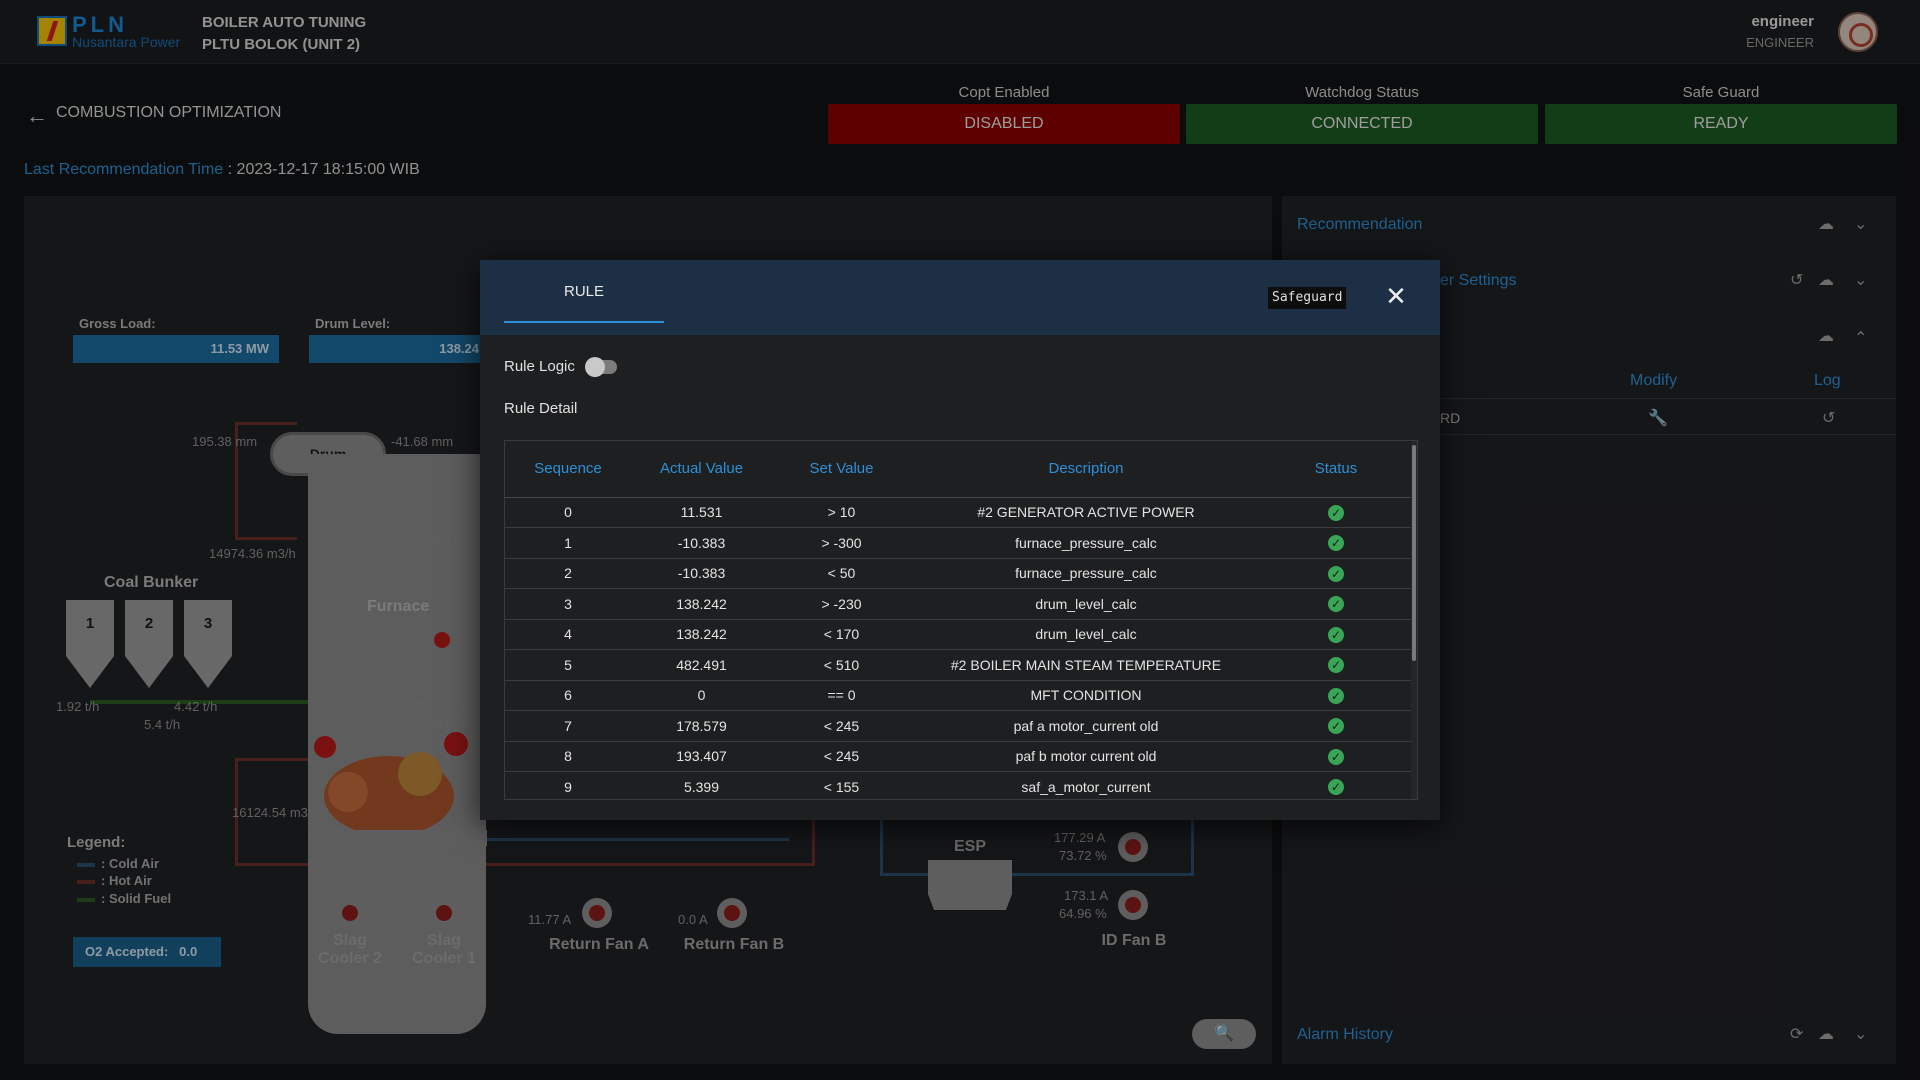 The height and width of the screenshot is (1080, 1920). Describe the element at coordinates (841, 665) in the screenshot. I see `cell-set-value: < 510` at that location.